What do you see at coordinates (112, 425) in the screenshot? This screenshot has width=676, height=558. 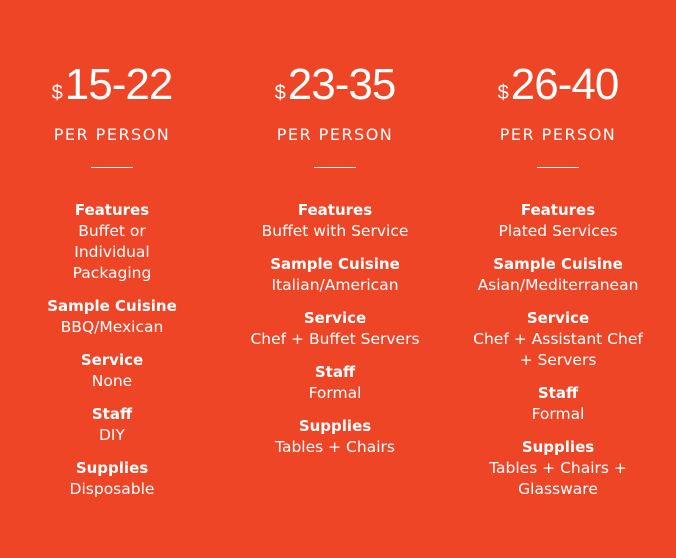 I see `staff-group: Staff DIY` at bounding box center [112, 425].